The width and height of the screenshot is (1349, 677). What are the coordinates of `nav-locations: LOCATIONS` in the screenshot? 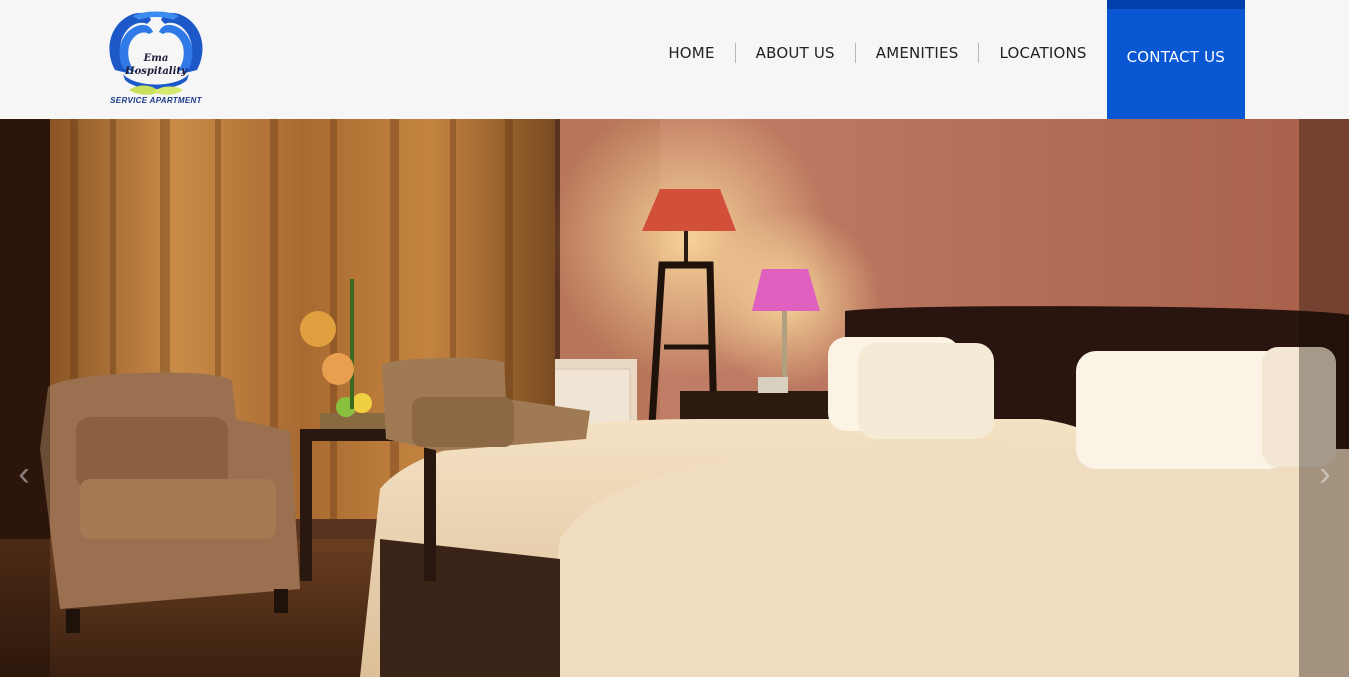 It's located at (1042, 52).